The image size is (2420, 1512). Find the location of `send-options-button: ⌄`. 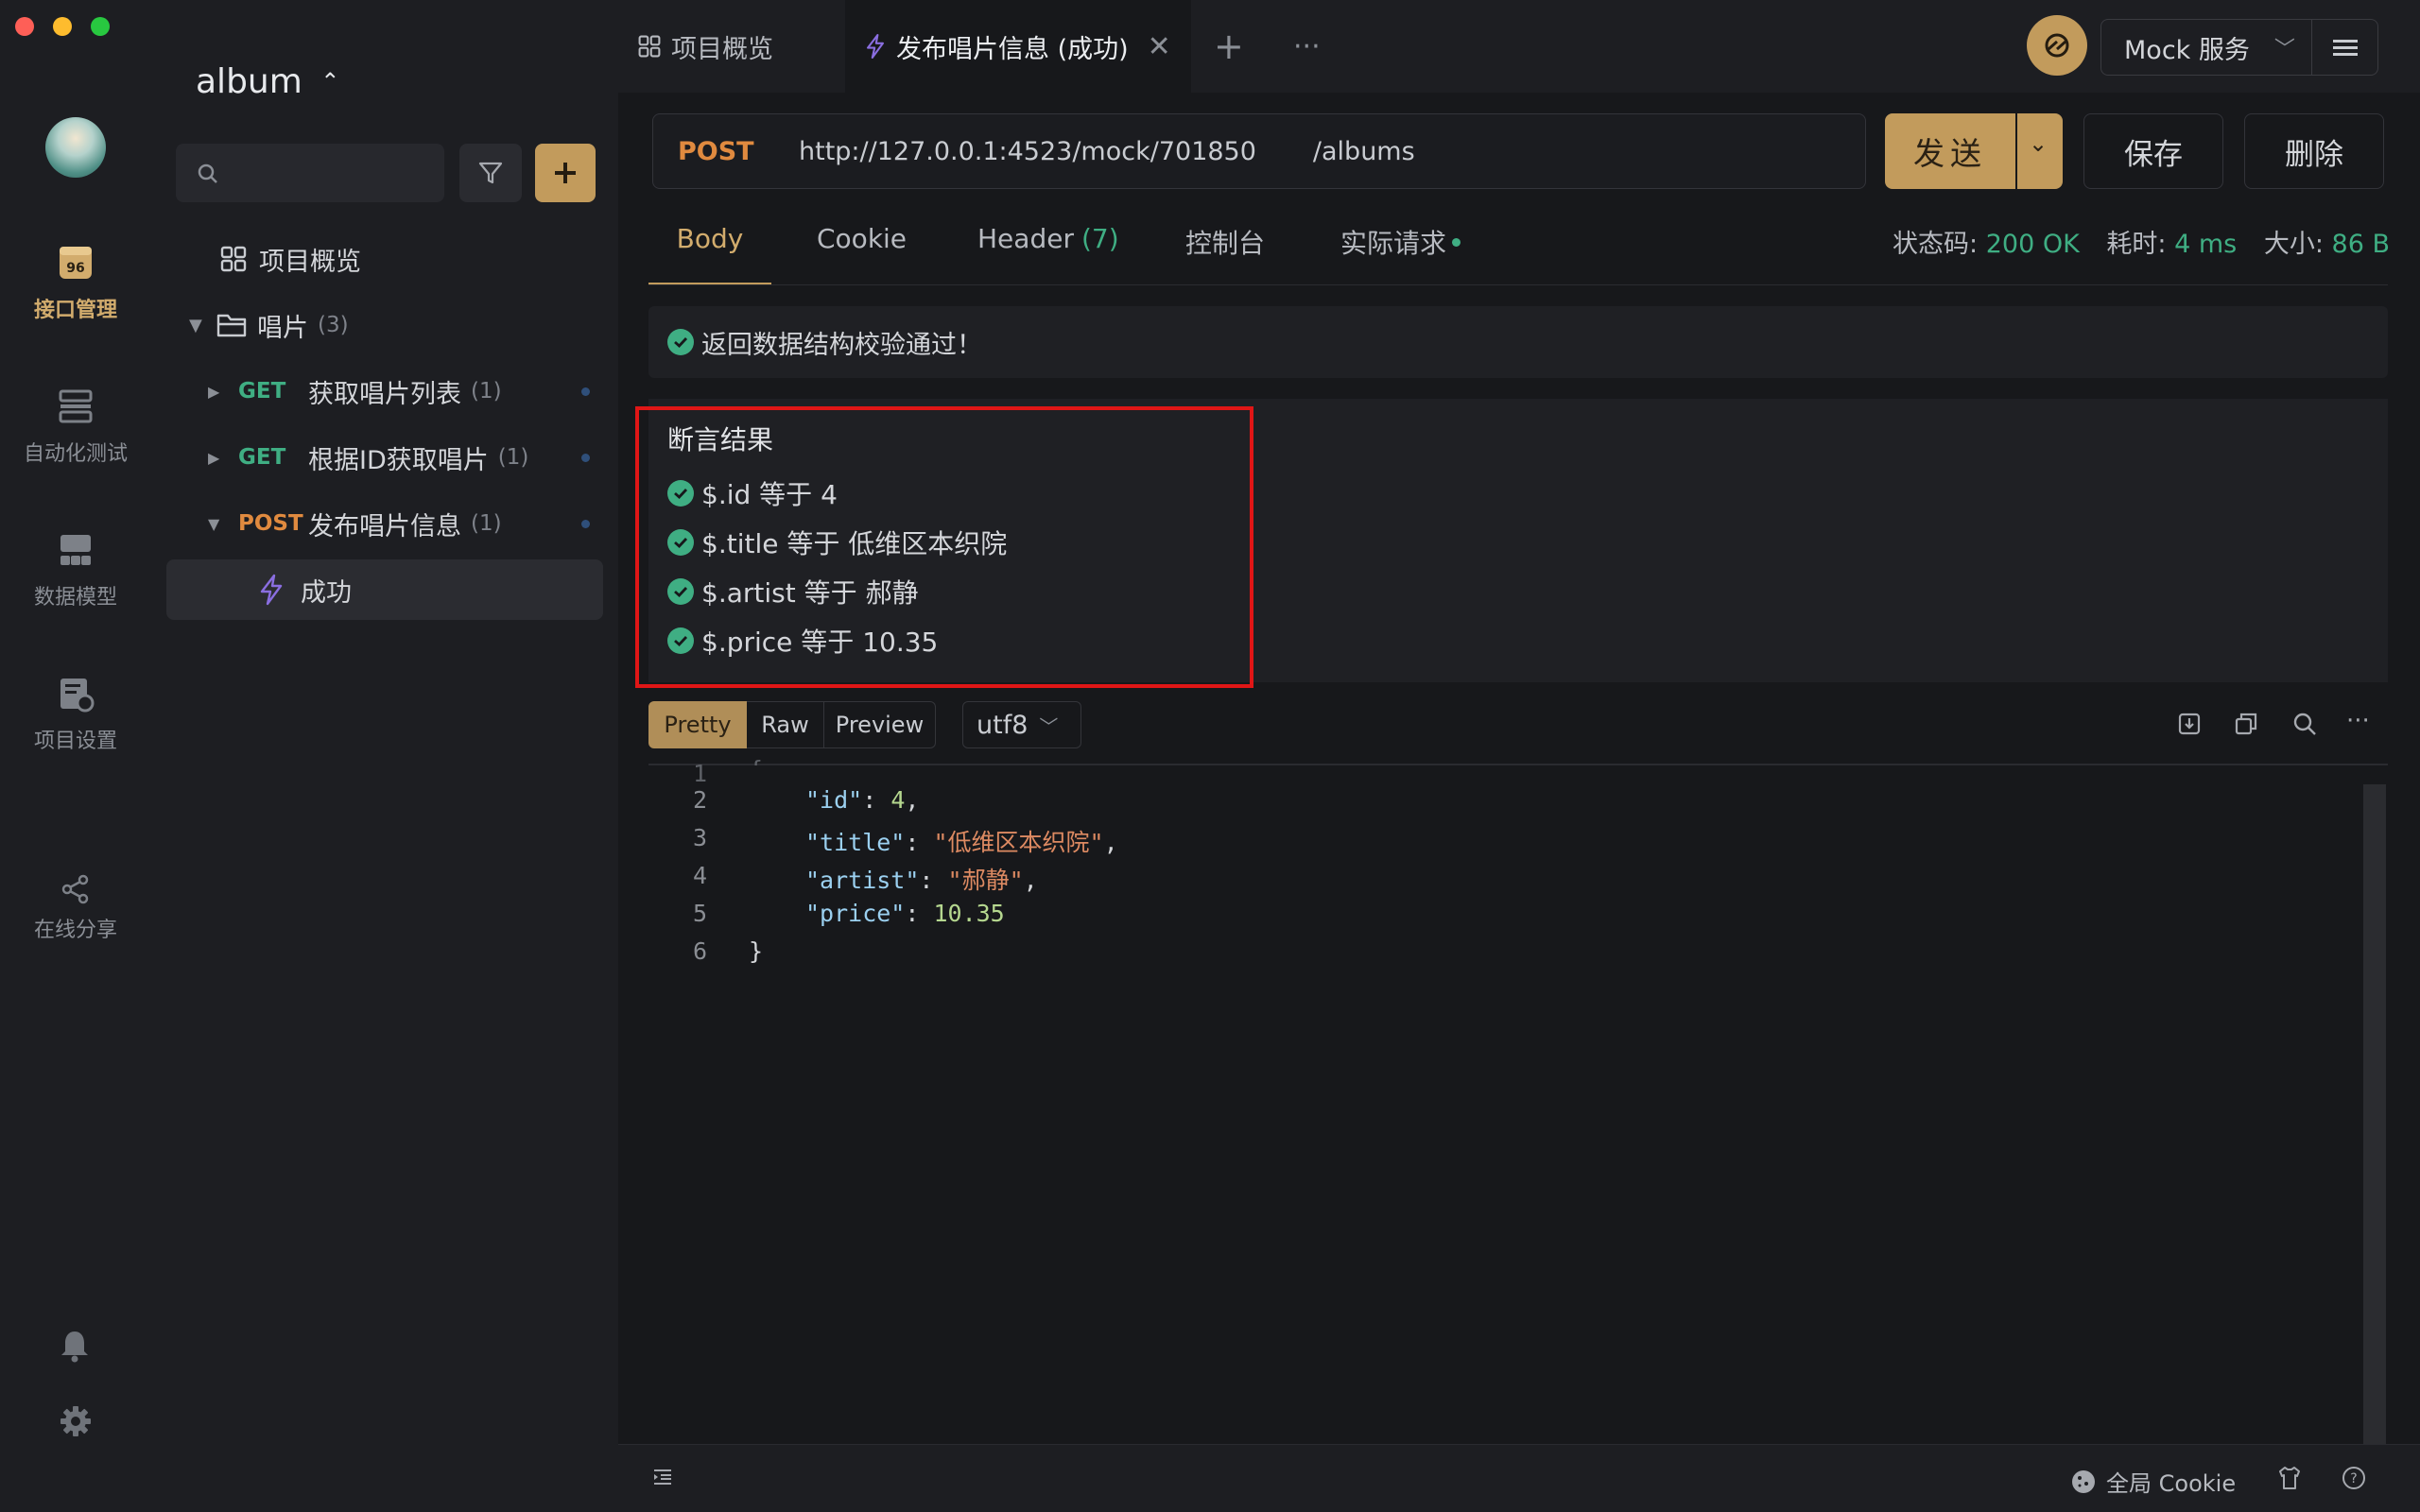

send-options-button: ⌄ is located at coordinates (2040, 151).